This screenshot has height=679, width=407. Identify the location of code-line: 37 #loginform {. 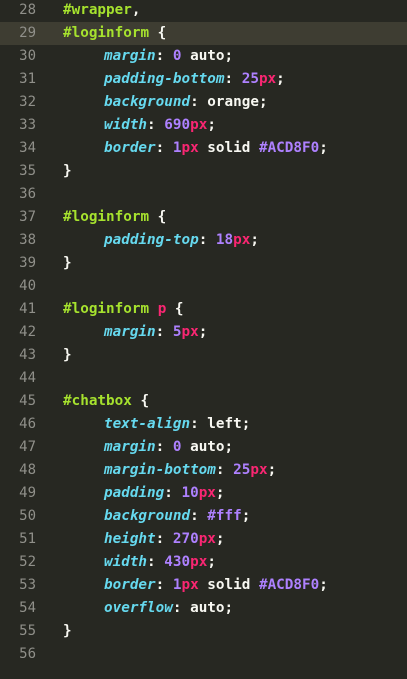
(203, 217).